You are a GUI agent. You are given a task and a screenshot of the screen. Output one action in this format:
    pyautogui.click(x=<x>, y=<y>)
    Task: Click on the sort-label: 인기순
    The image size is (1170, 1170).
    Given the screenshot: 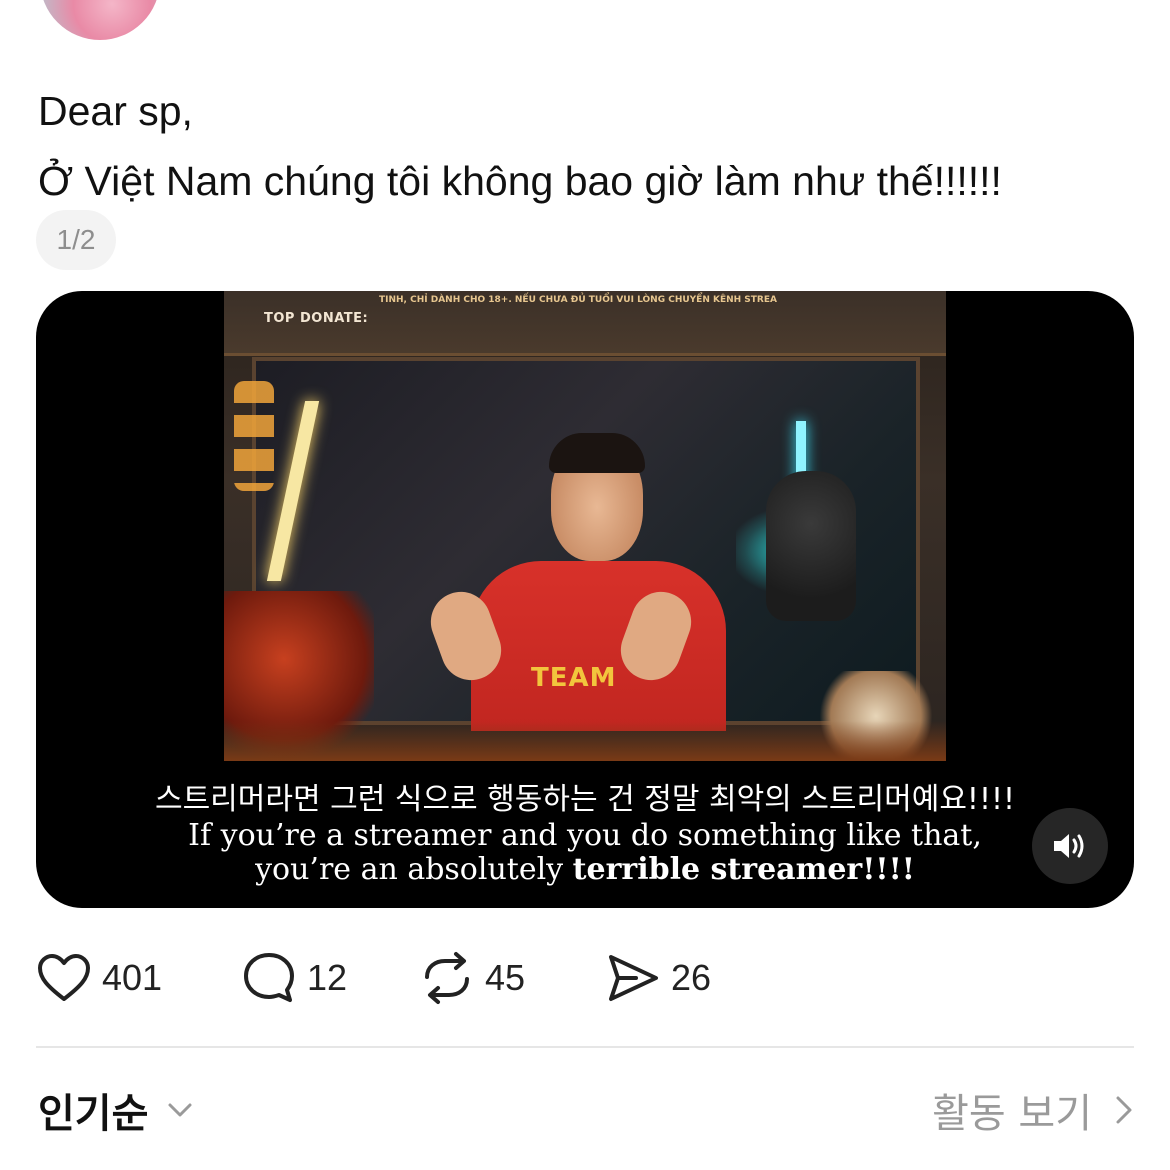 What is the action you would take?
    pyautogui.click(x=93, y=1114)
    